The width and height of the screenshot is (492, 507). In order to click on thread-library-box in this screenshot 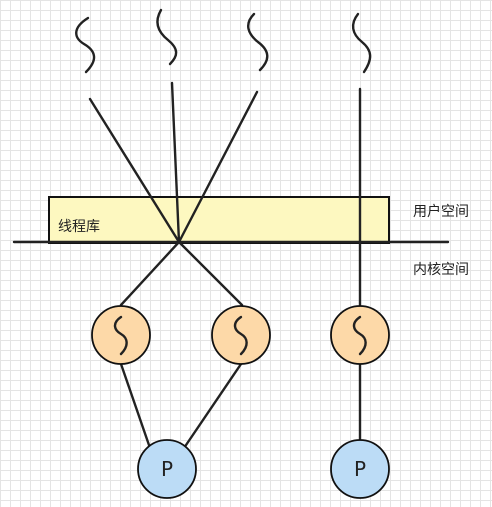, I will do `click(219, 220)`.